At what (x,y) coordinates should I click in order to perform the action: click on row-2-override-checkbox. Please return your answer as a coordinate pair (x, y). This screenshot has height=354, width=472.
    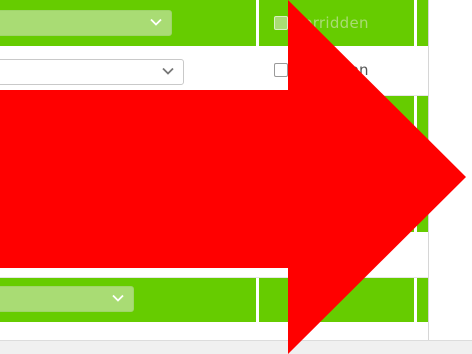
    Looking at the image, I should click on (281, 70).